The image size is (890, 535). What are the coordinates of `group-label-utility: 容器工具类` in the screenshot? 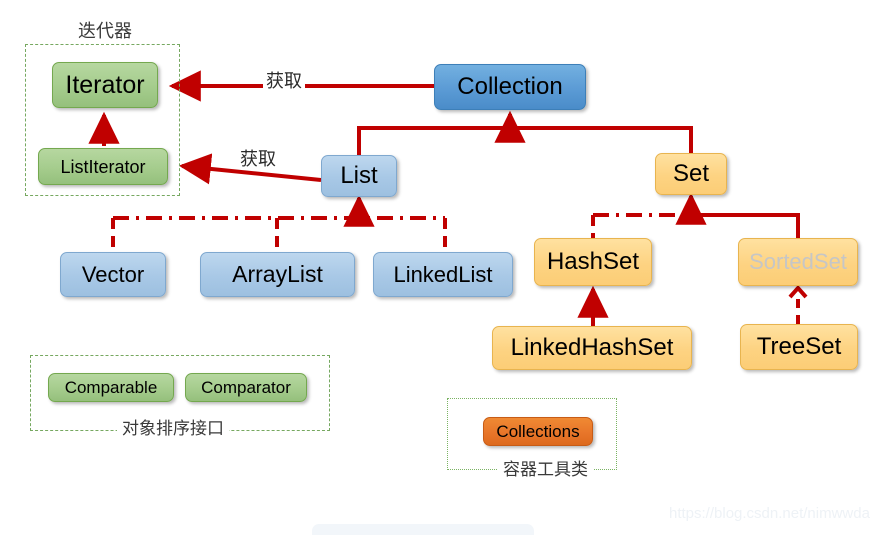 It's located at (545, 469).